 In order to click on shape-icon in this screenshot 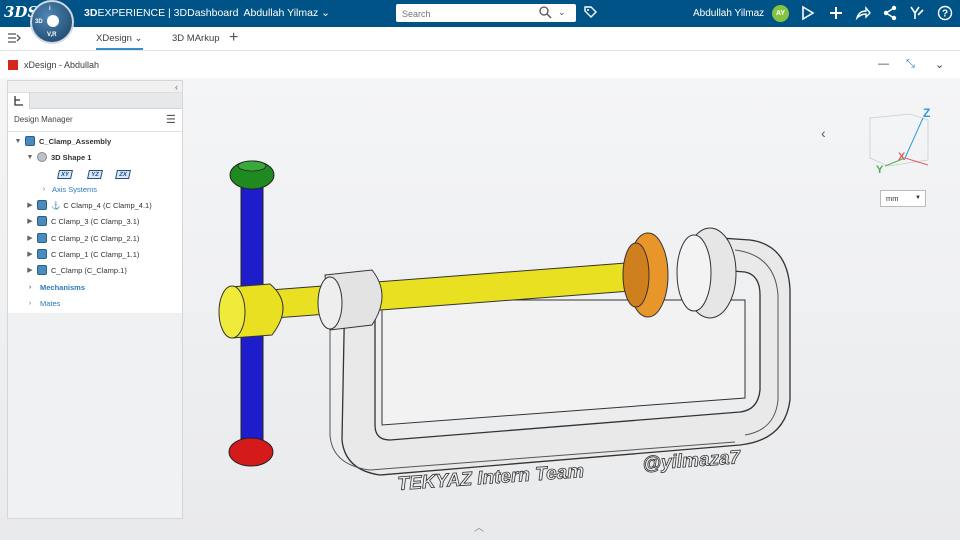, I will do `click(42, 157)`.